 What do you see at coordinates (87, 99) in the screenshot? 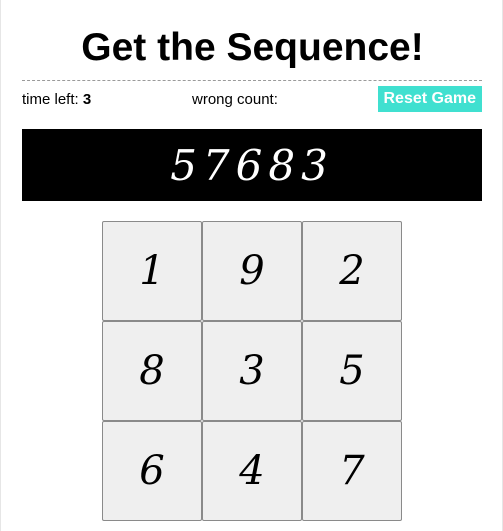
I see `time-left-value: 3` at bounding box center [87, 99].